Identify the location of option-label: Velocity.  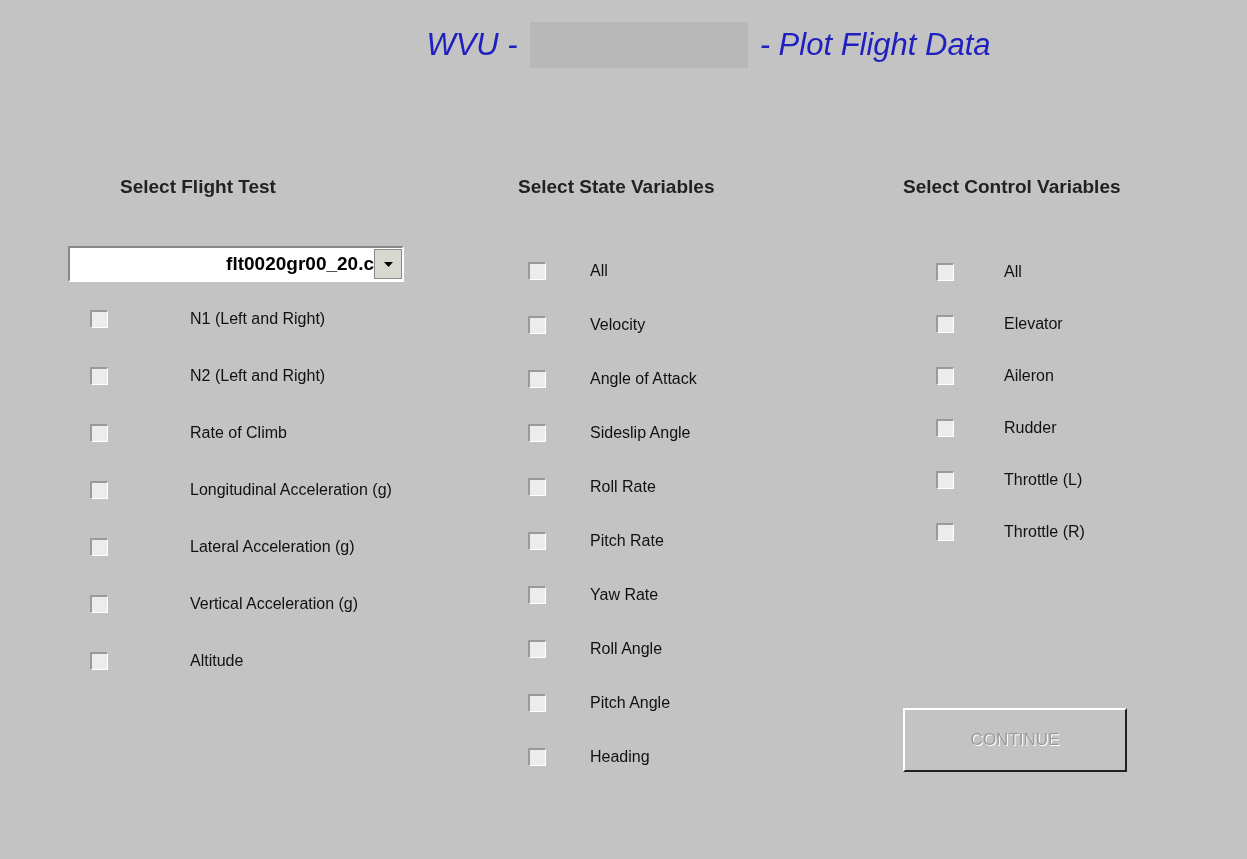
(618, 325).